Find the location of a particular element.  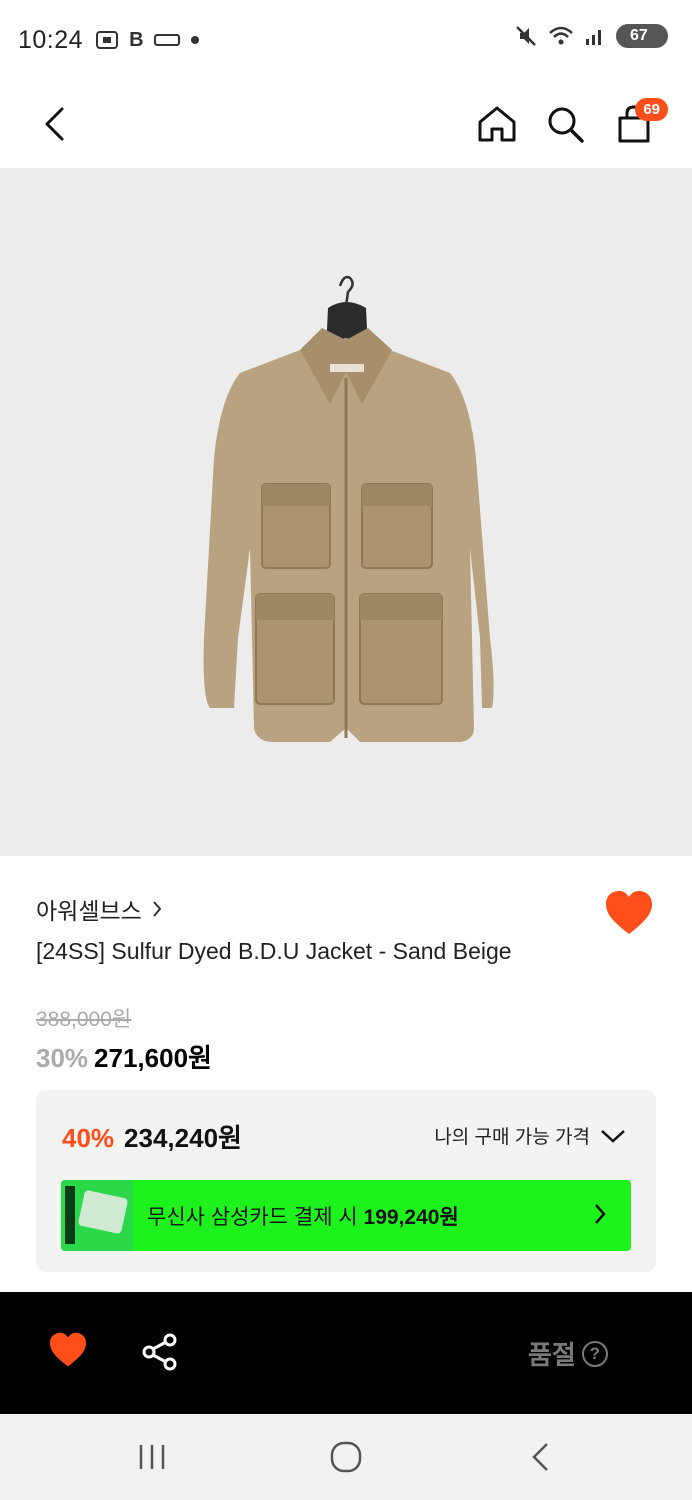

my-price-toggle: 나의 구매 가능 가격 is located at coordinates (530, 1135).